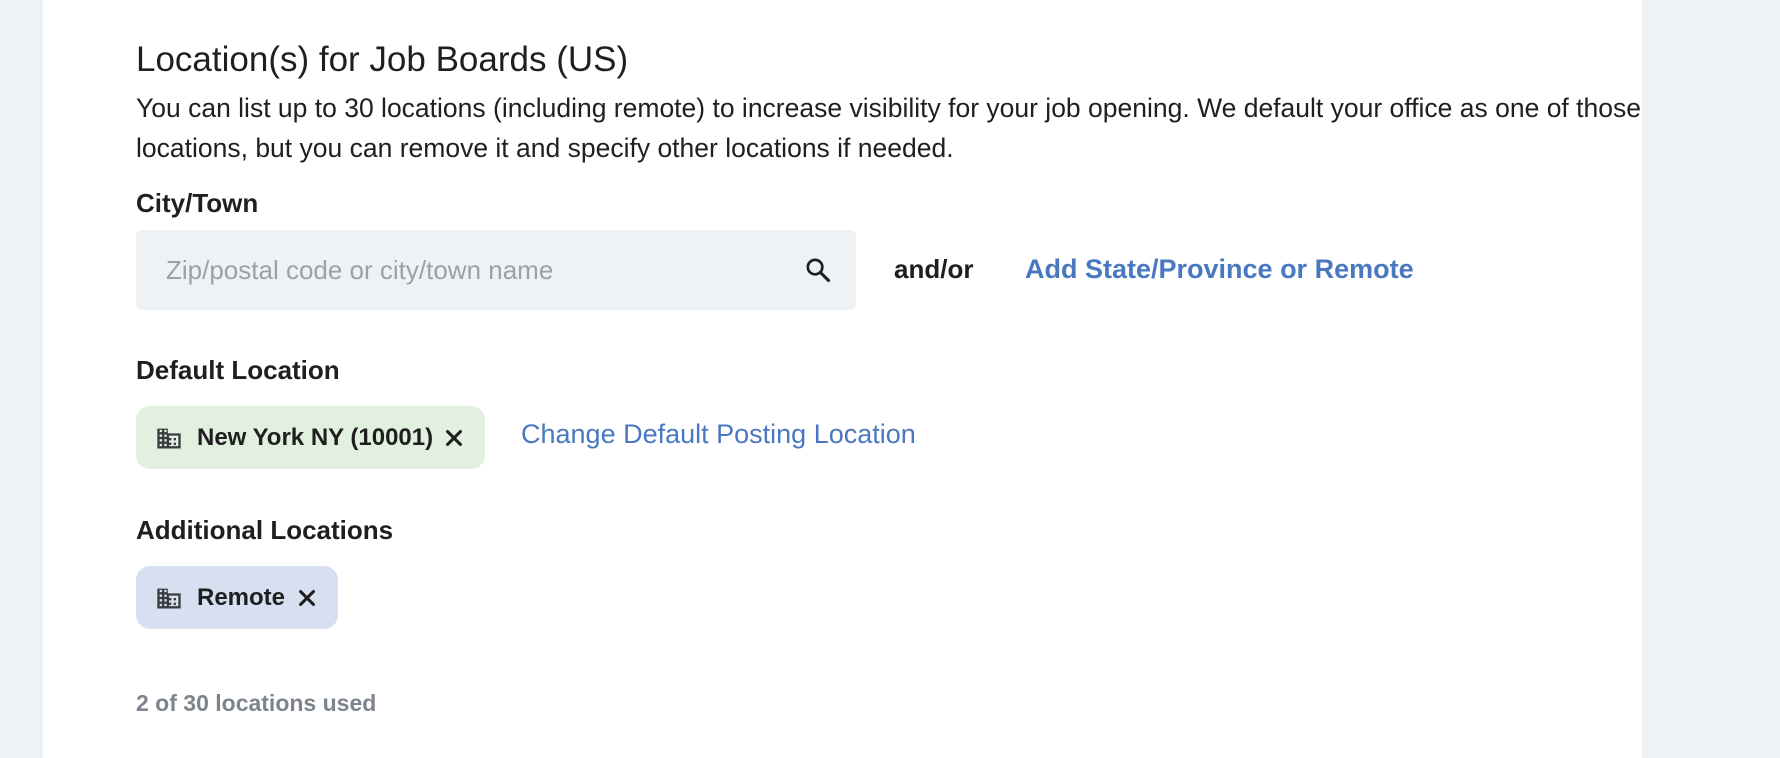  What do you see at coordinates (241, 597) in the screenshot?
I see `additional-location-chip-label: Remote` at bounding box center [241, 597].